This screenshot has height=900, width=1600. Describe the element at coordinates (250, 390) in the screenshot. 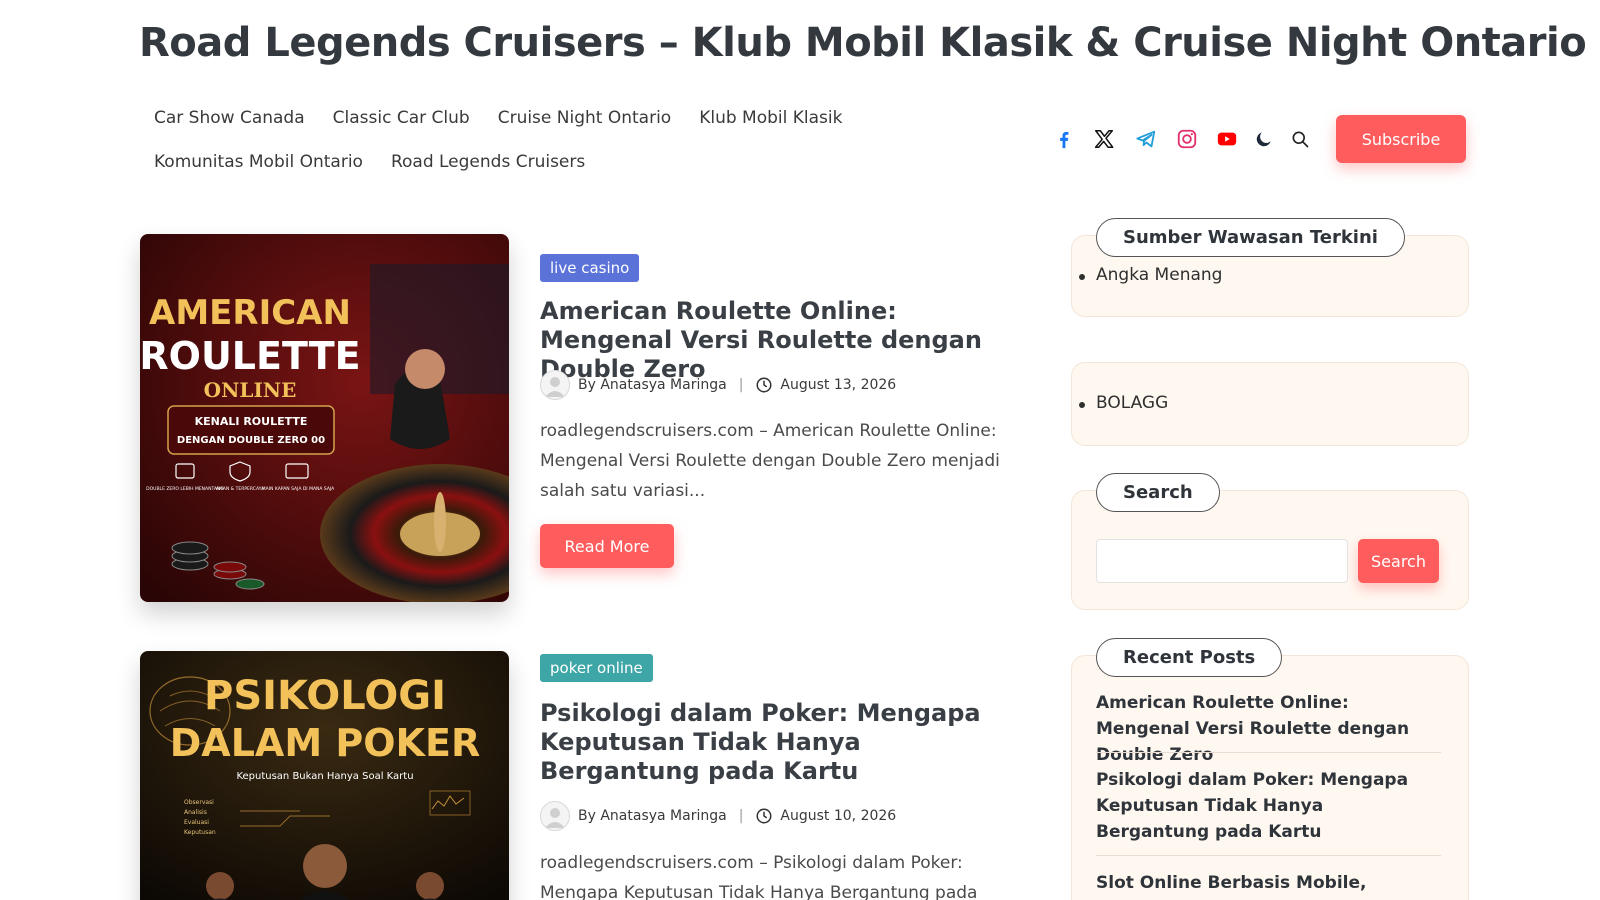

I see `image-text-online: ONLINE` at that location.